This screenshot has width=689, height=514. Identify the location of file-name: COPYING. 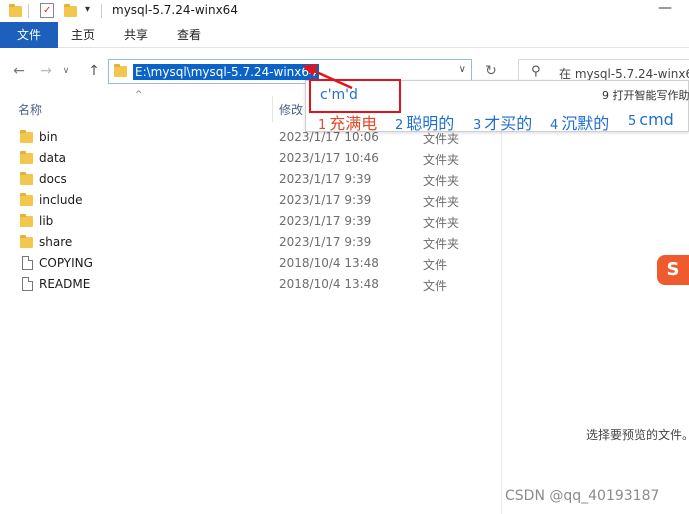
(66, 263).